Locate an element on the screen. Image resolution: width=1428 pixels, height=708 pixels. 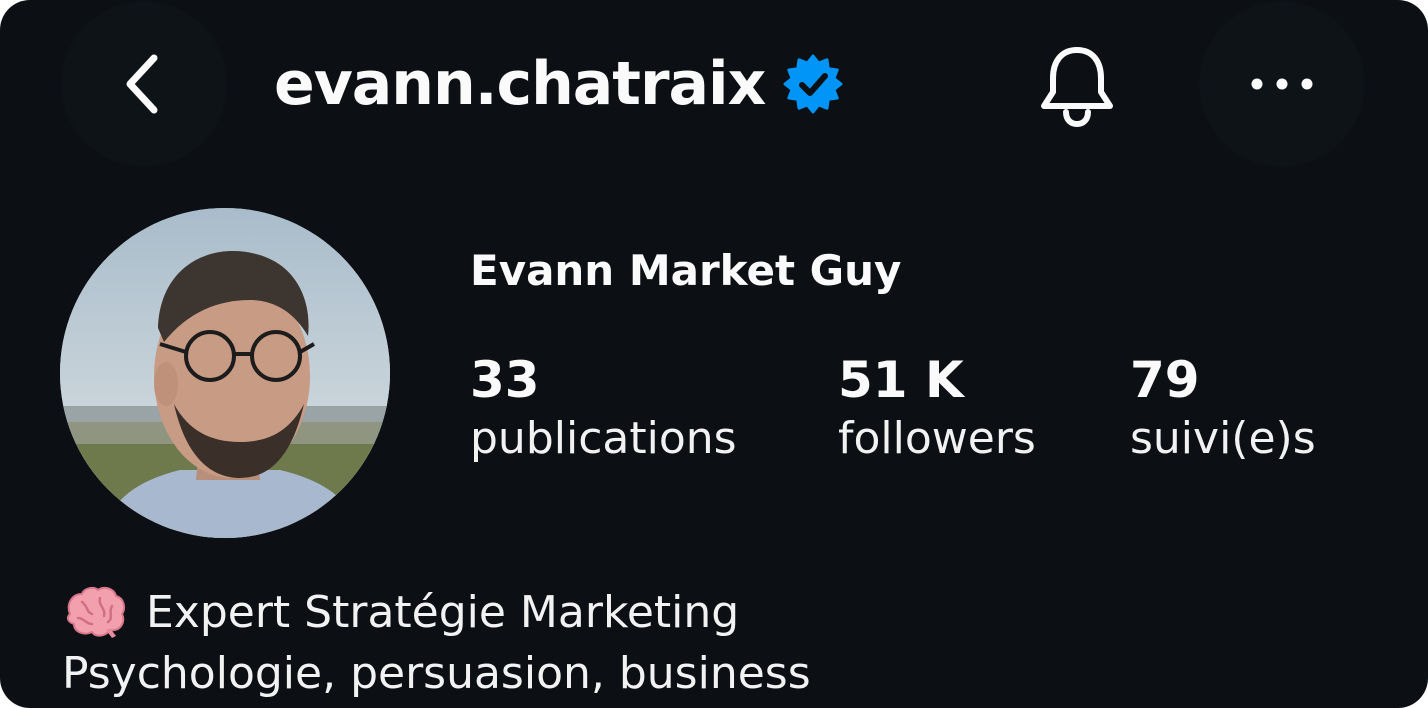
avatar-photo is located at coordinates (225, 373).